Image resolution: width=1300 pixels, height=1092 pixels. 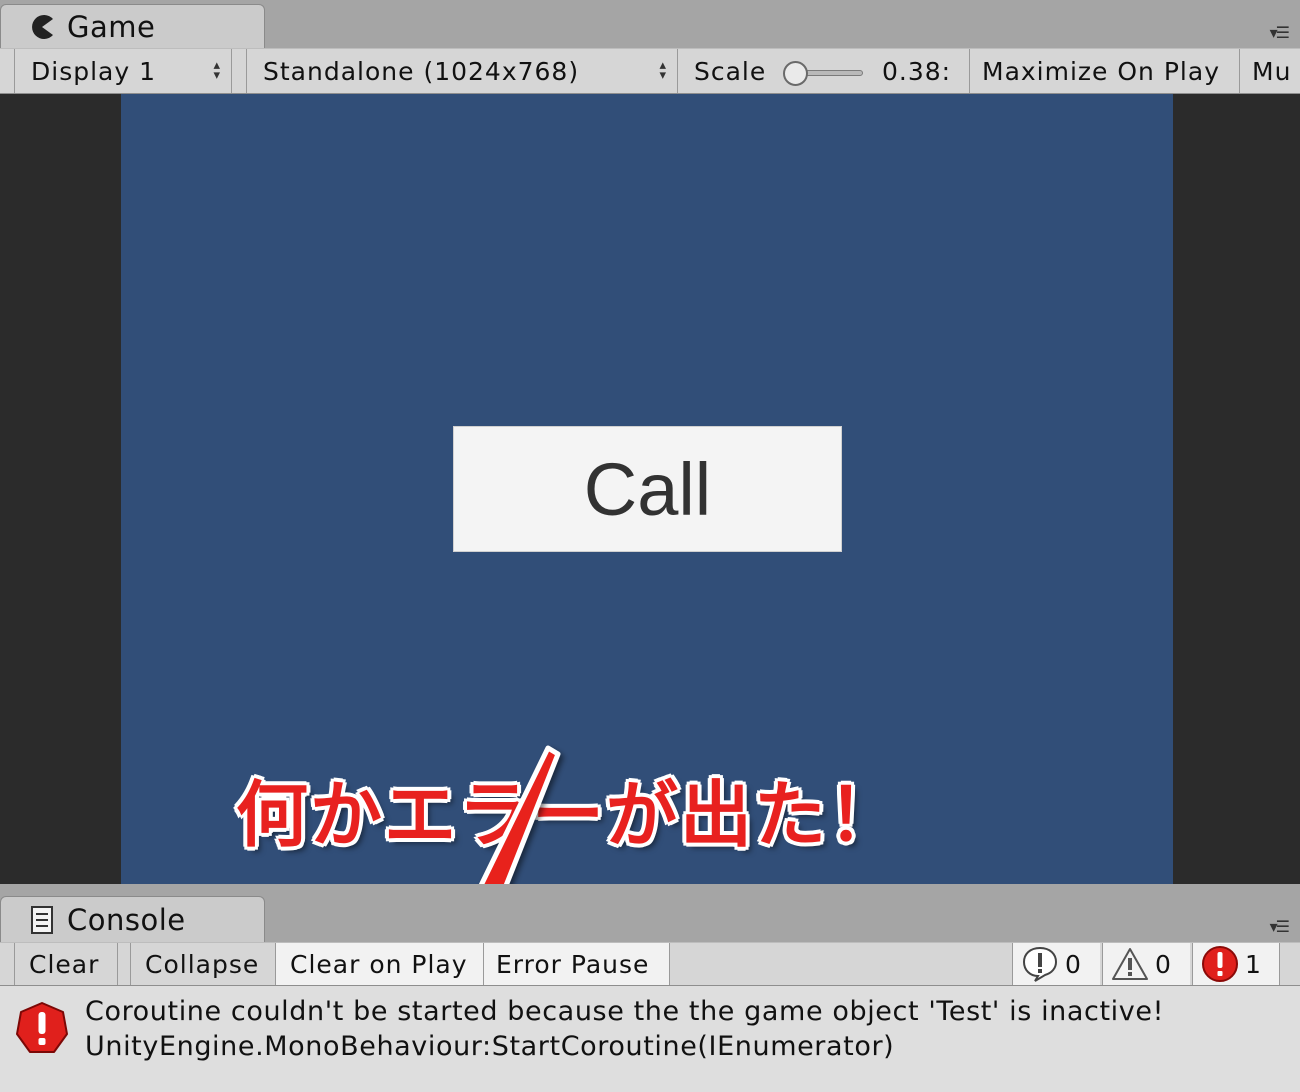 What do you see at coordinates (1040, 964) in the screenshot?
I see `info-icon` at bounding box center [1040, 964].